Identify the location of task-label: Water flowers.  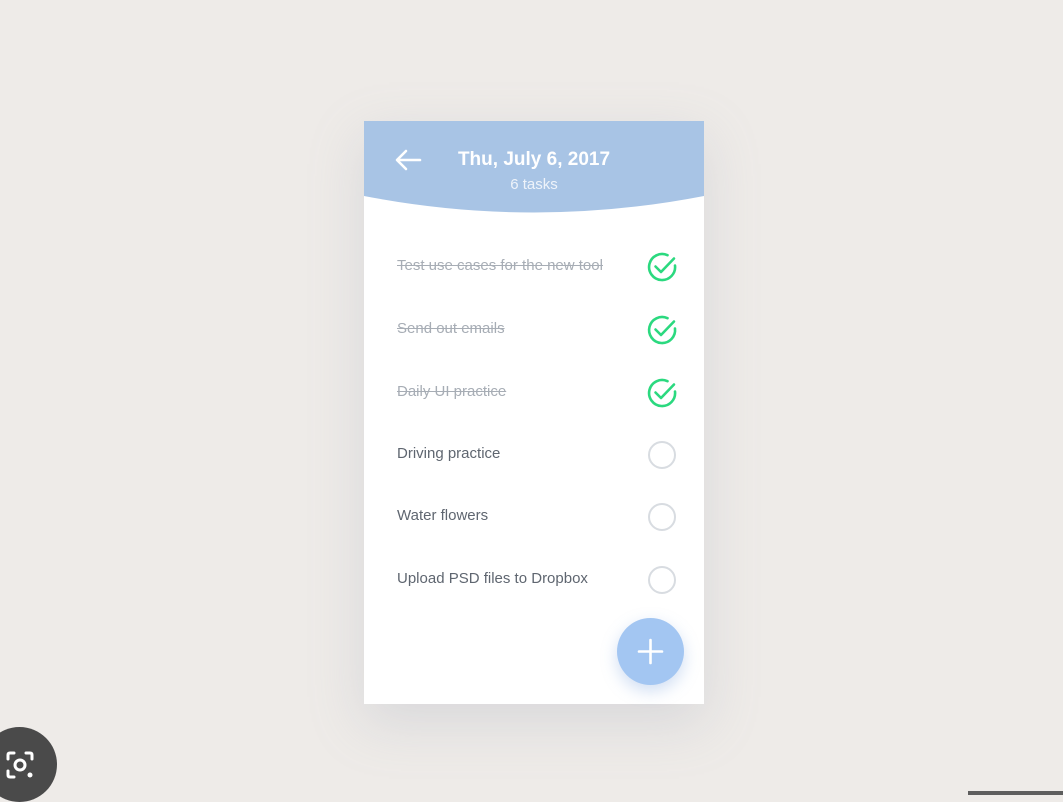
(443, 515).